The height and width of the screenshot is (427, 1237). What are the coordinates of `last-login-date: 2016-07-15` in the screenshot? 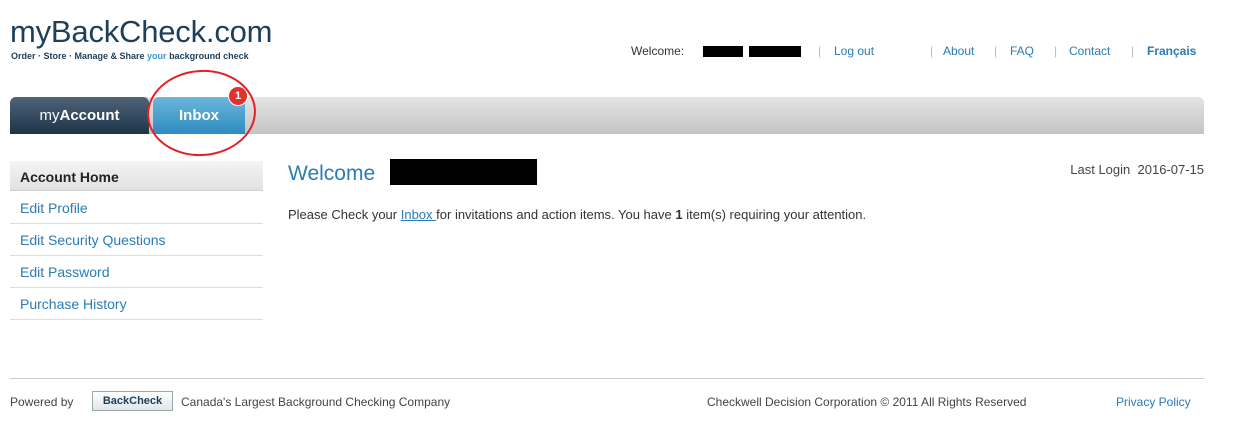 It's located at (1171, 169).